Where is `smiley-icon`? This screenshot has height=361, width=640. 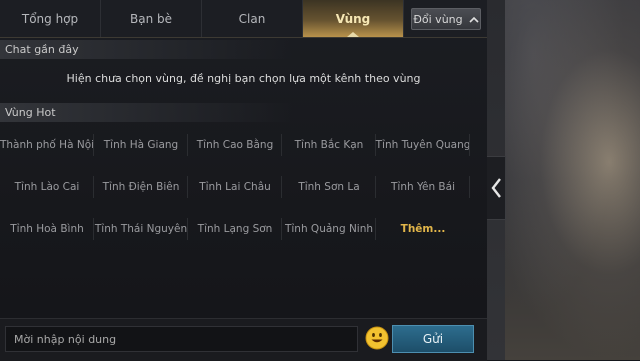 smiley-icon is located at coordinates (377, 338).